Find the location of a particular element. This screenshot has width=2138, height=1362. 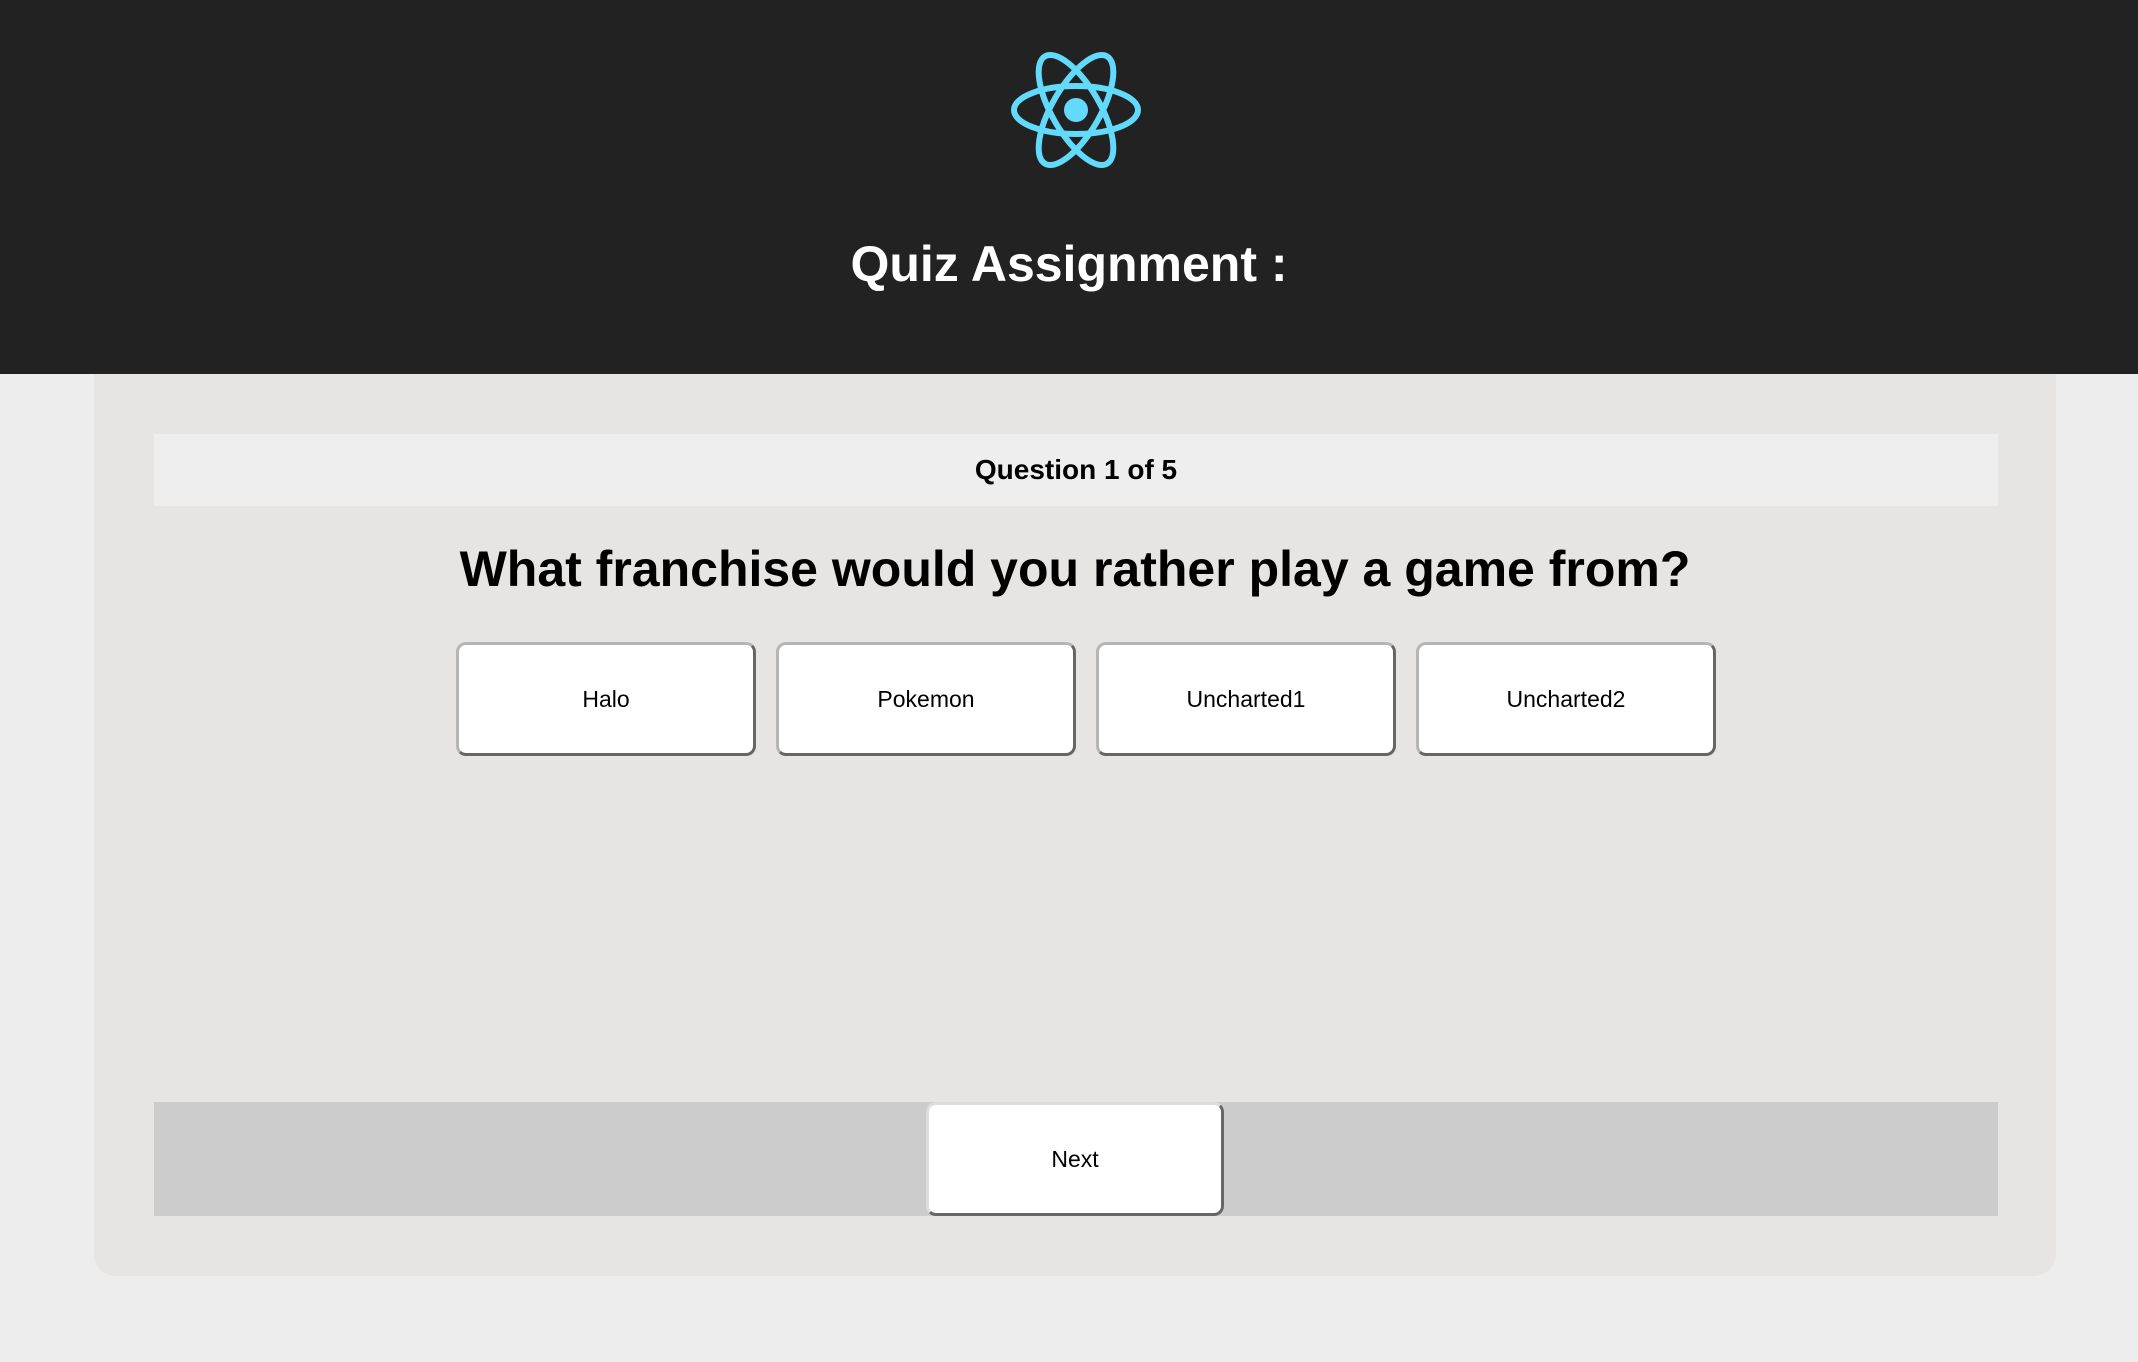

answer-option-halo: Halo is located at coordinates (606, 699).